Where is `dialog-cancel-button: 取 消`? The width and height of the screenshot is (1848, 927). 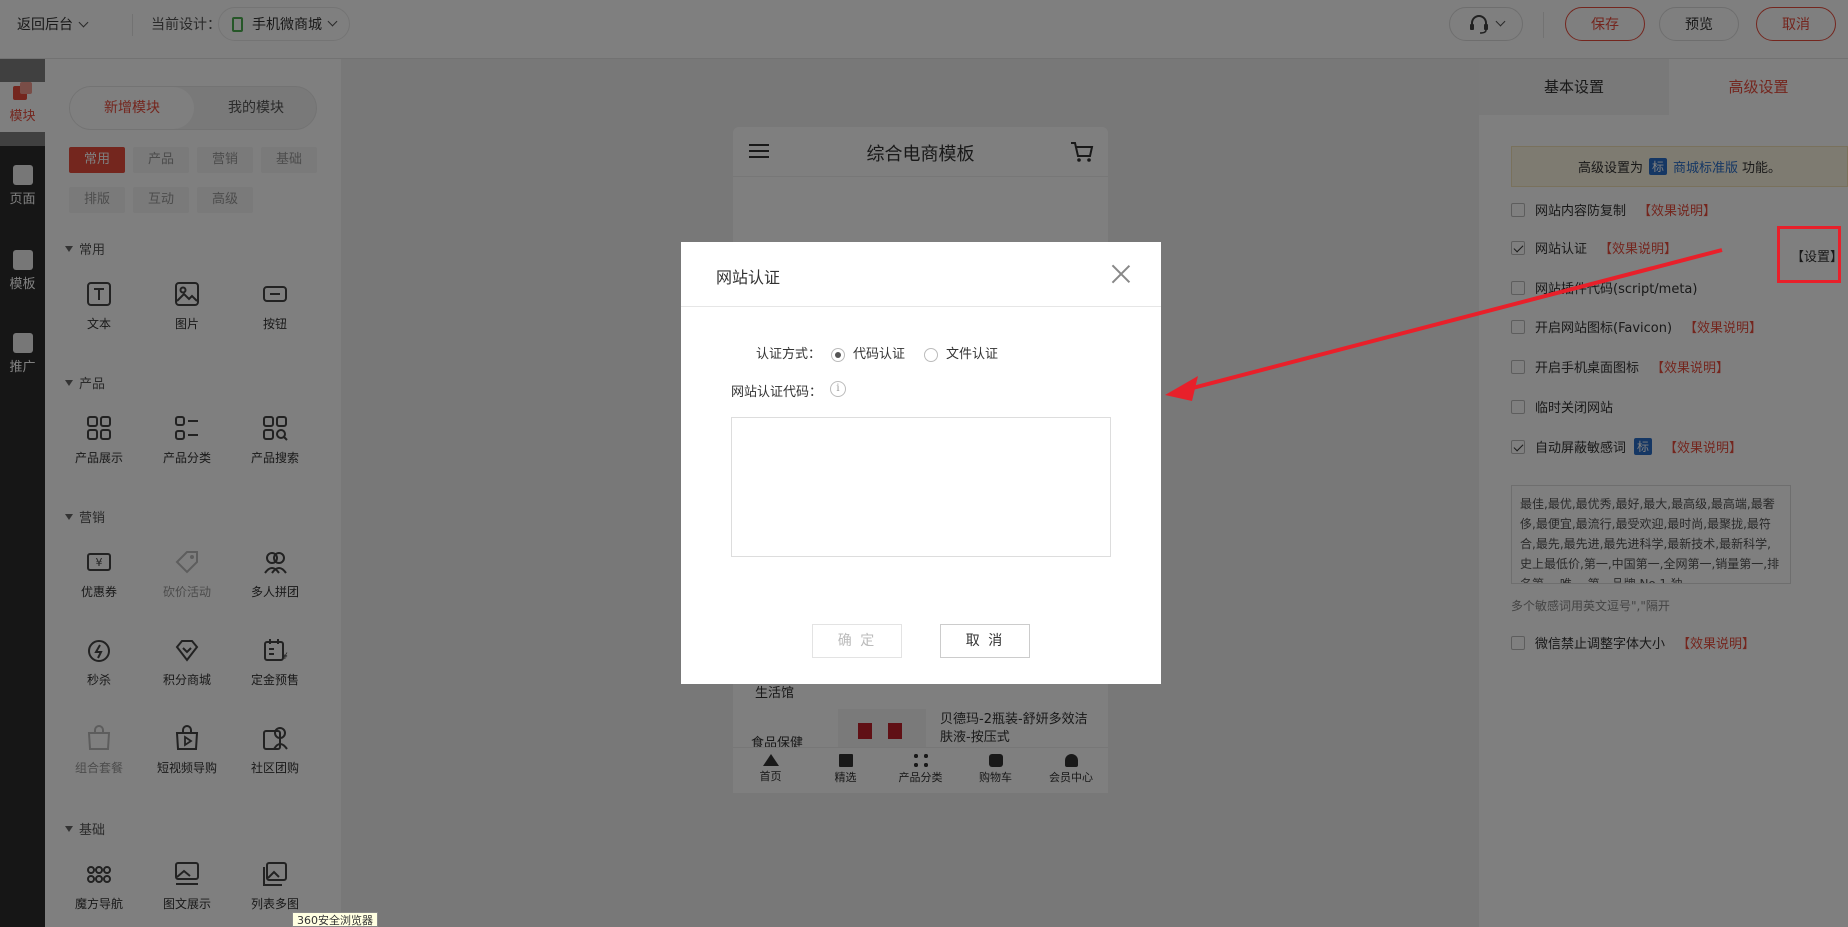 dialog-cancel-button: 取 消 is located at coordinates (985, 641).